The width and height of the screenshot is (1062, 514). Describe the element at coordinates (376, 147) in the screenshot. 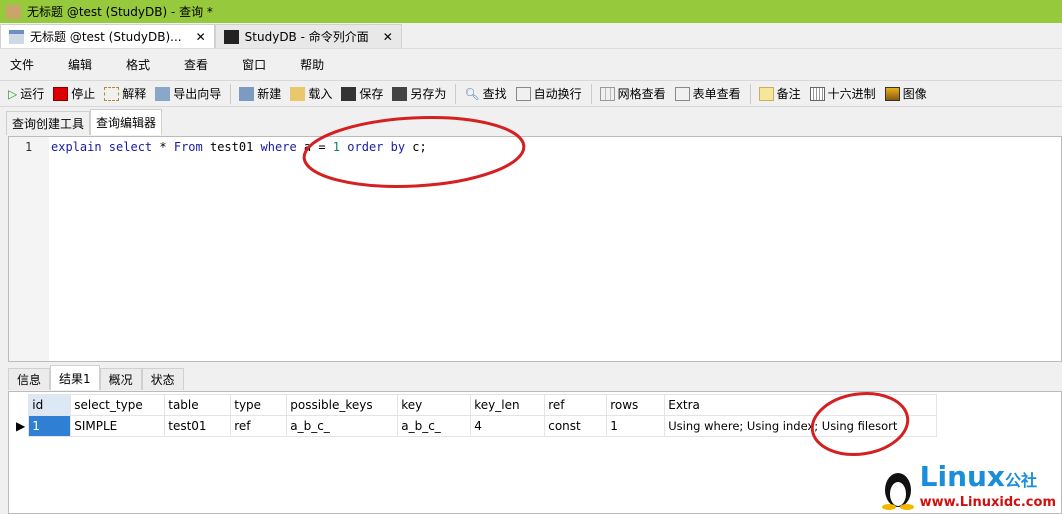

I see `keyword: order by` at that location.